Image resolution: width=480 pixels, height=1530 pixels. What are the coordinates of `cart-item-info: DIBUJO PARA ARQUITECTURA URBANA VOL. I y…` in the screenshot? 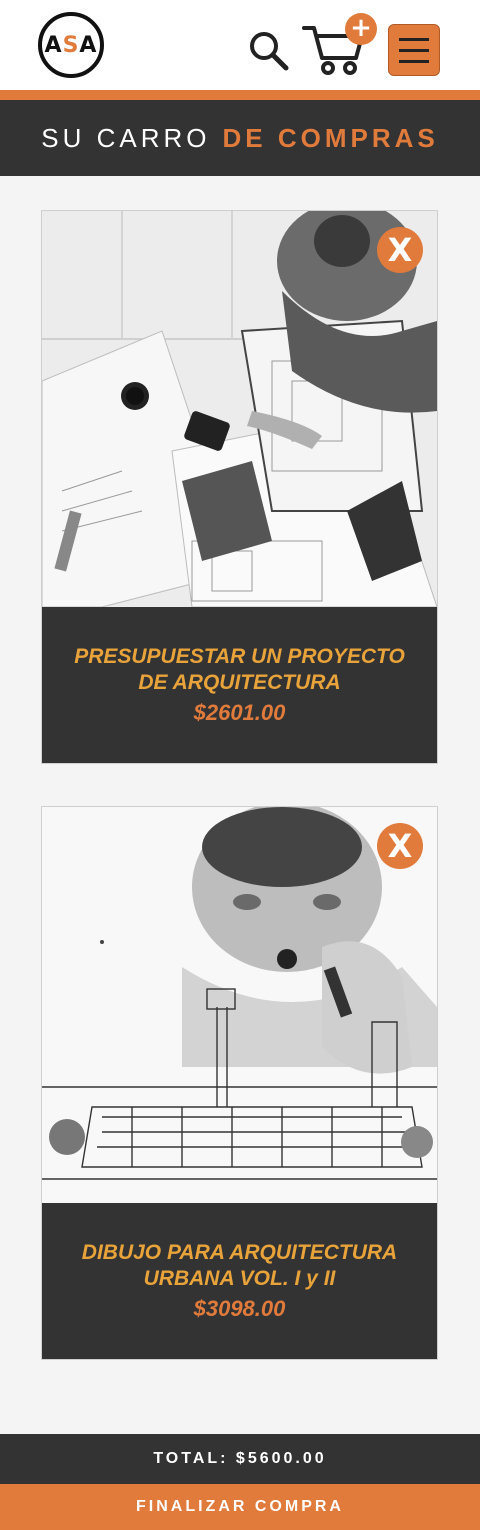 It's located at (239, 1281).